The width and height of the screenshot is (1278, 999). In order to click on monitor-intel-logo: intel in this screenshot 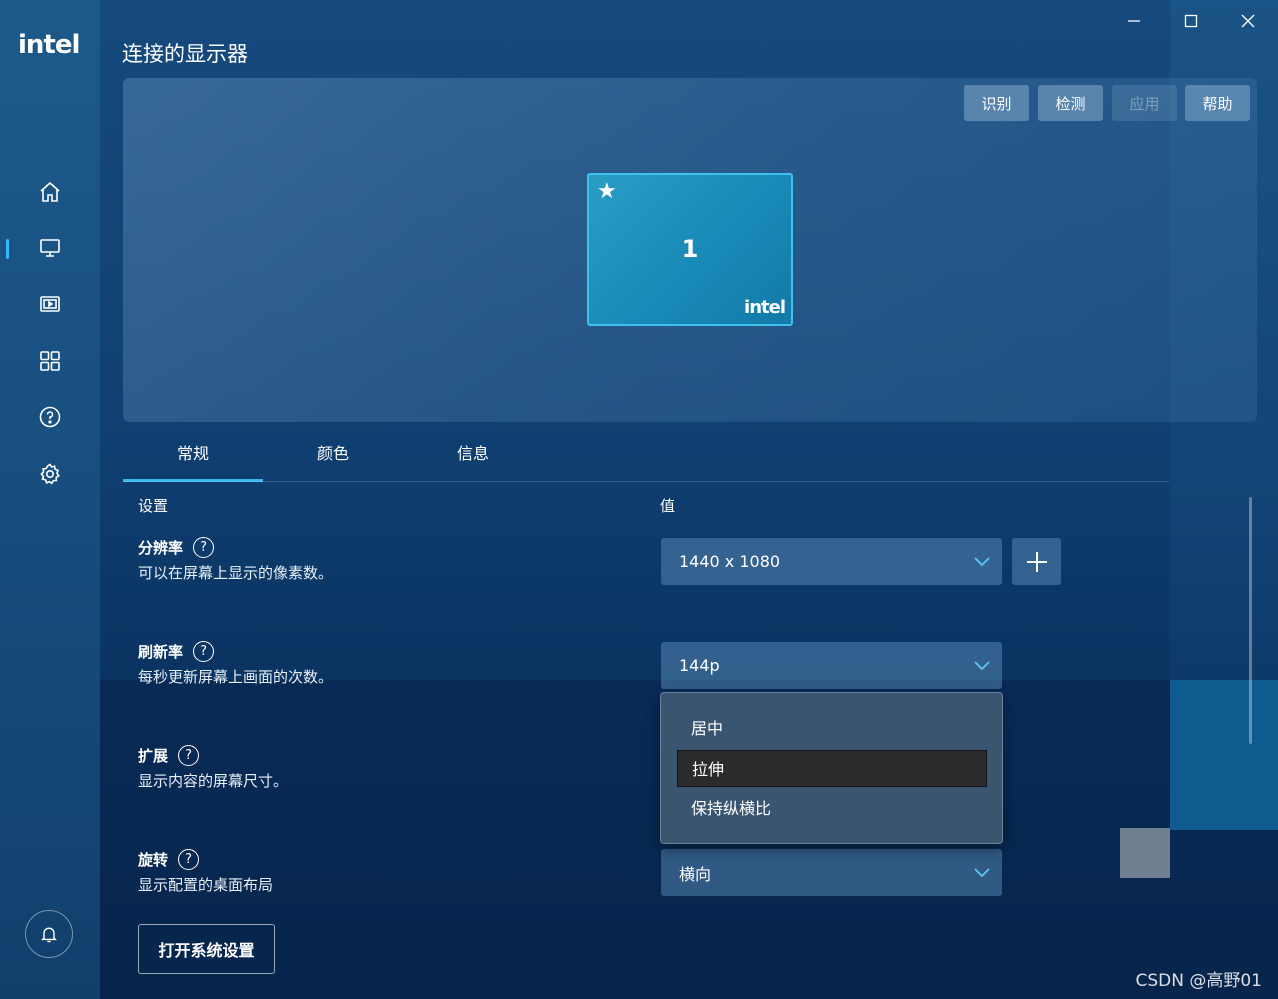, I will do `click(765, 307)`.